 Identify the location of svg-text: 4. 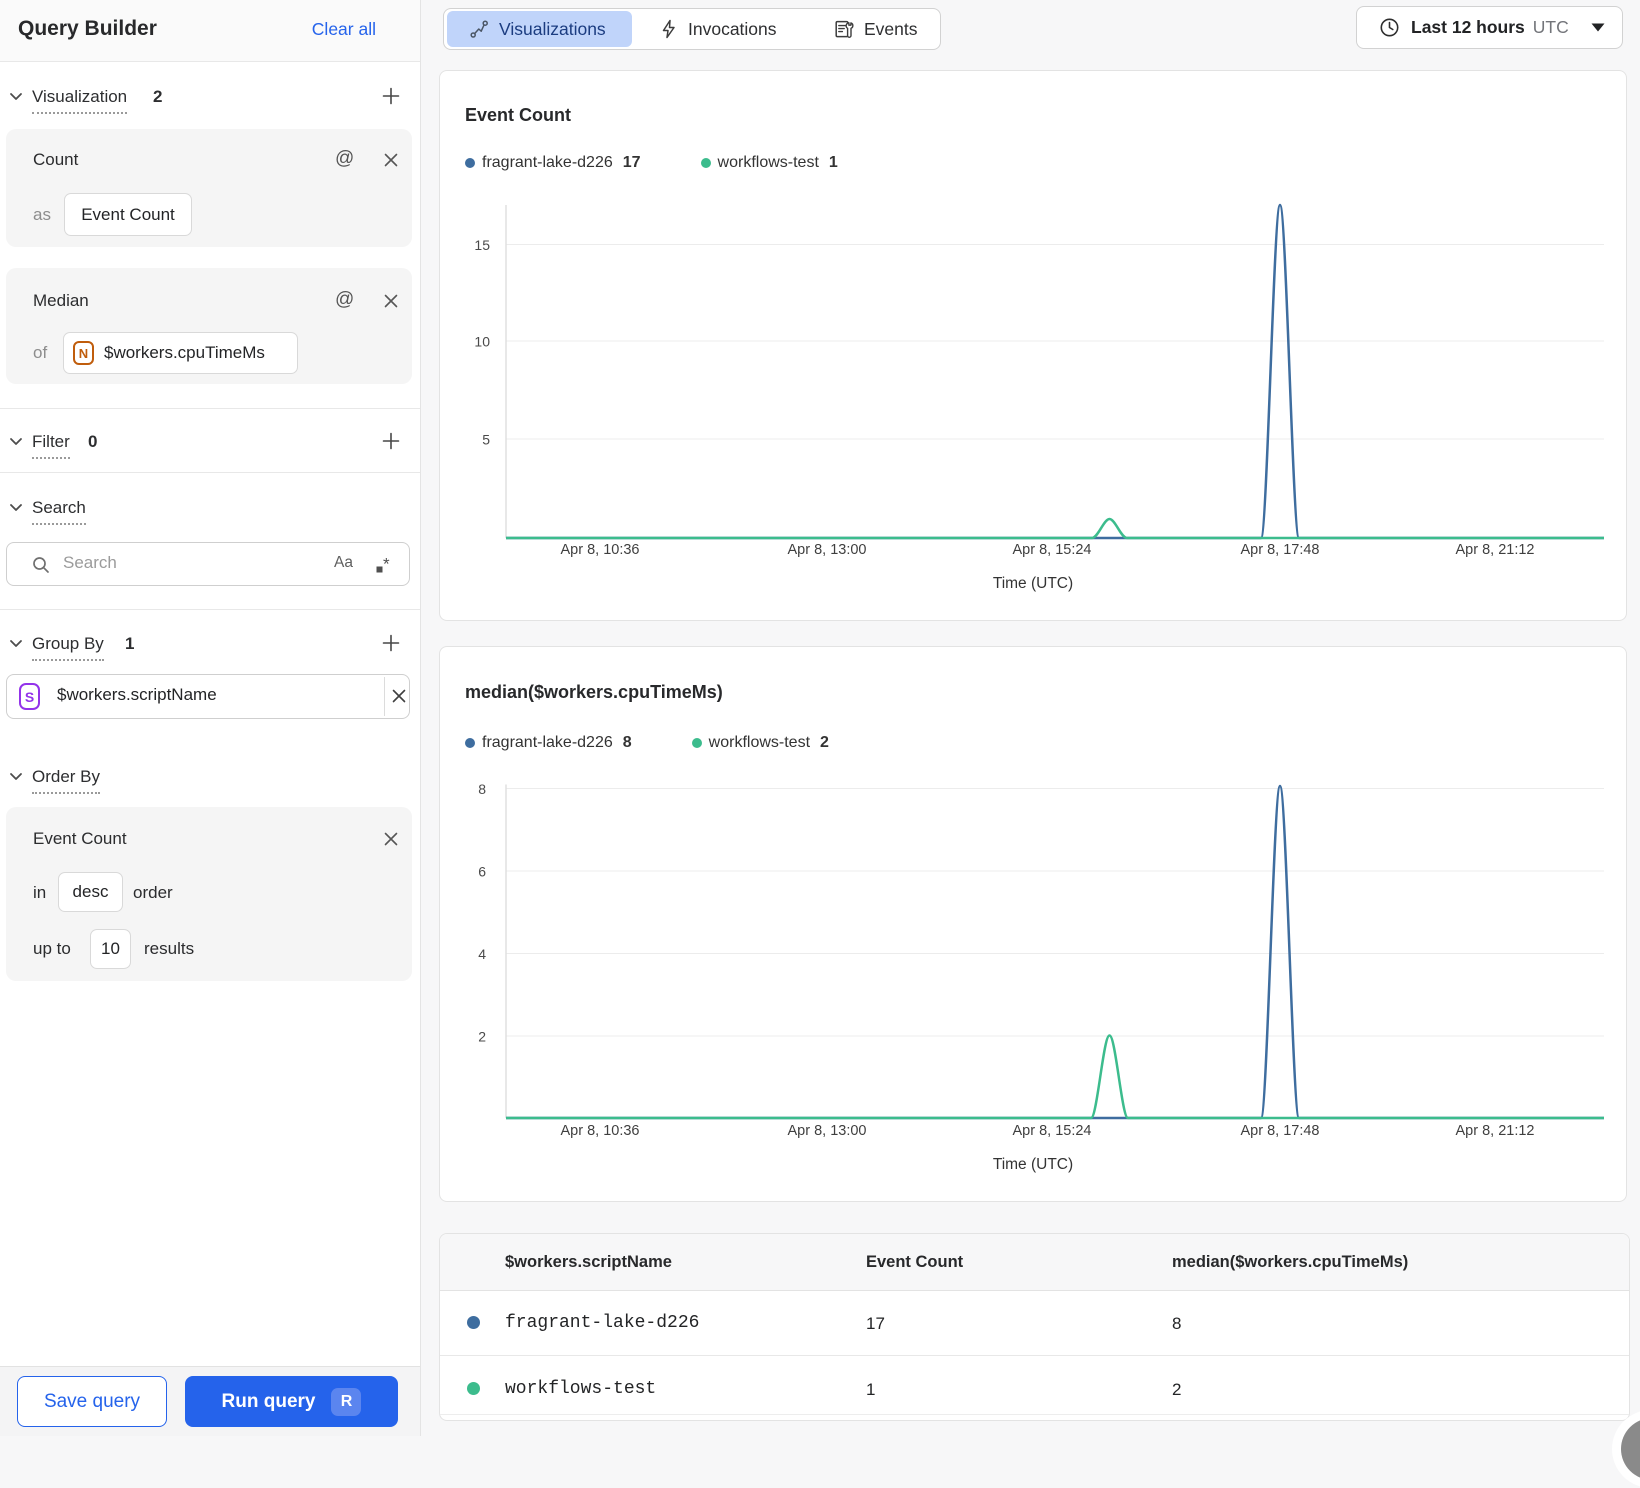
(482, 954).